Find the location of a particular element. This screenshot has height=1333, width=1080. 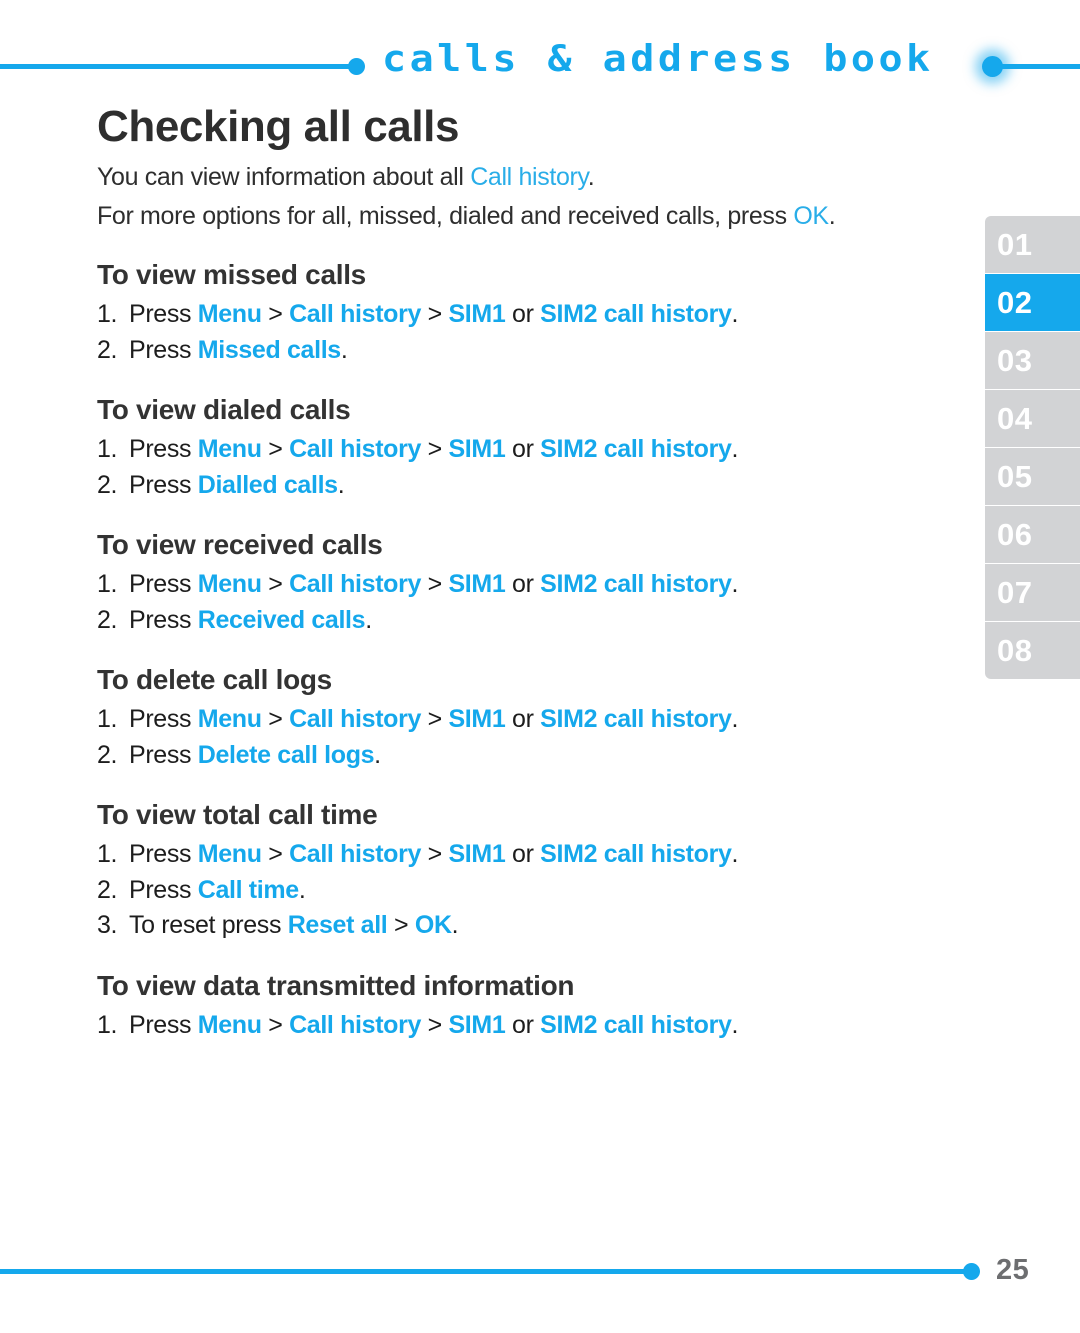

chapter-tab-02: 02 is located at coordinates (1032, 302).